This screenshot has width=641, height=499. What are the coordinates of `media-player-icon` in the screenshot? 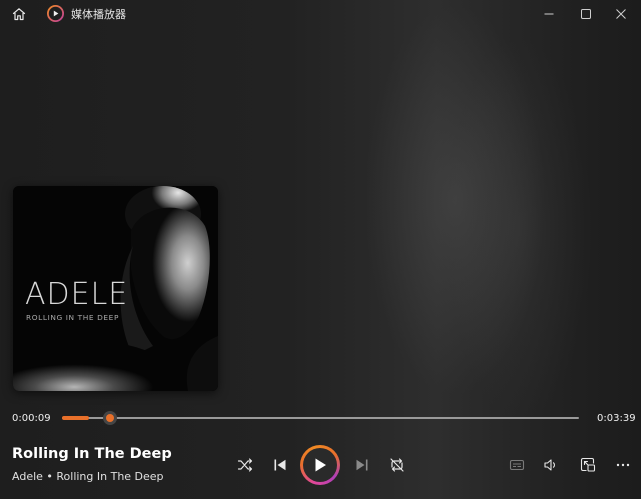 It's located at (55, 13).